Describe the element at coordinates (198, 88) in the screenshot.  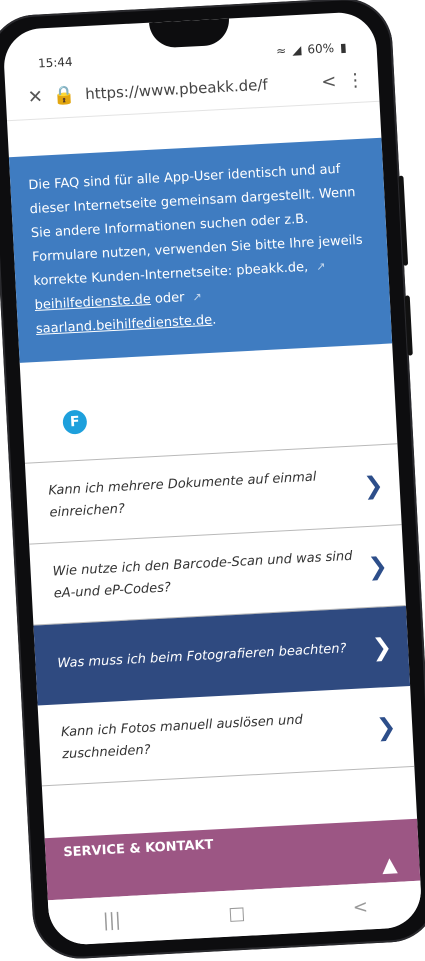
I see `url-text: https://www.pbeakk.de/f` at that location.